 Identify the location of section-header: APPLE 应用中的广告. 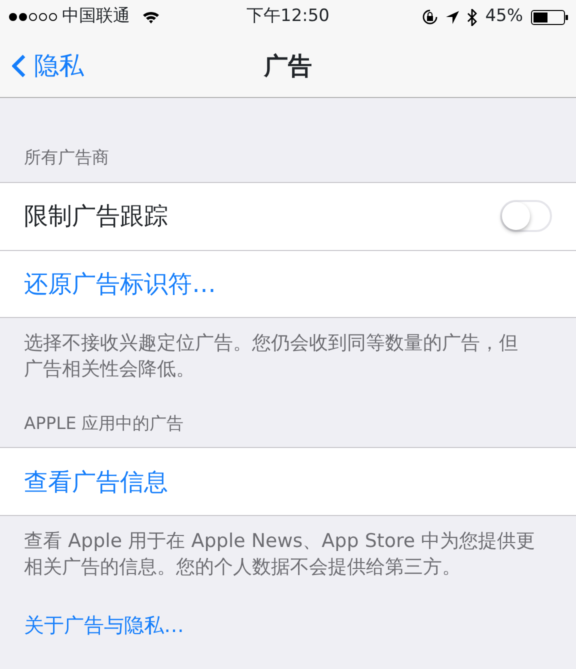
(104, 424).